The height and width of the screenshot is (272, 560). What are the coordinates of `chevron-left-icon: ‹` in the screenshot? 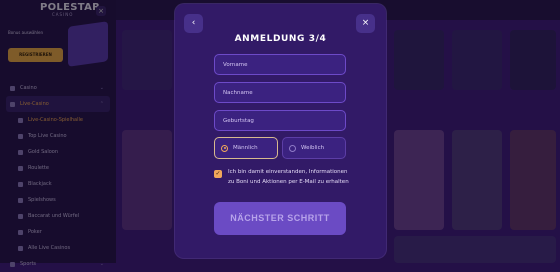 It's located at (193, 23).